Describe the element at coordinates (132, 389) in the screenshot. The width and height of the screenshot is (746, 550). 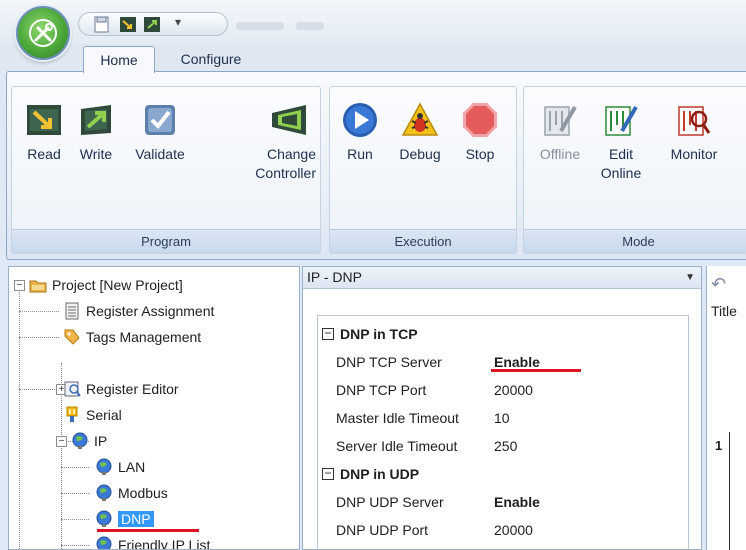
I see `tree-item-label: Register Editor` at that location.